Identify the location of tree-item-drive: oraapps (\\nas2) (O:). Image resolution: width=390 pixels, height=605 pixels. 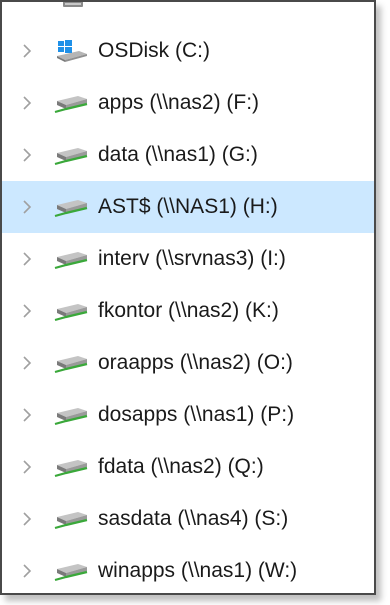
(188, 363).